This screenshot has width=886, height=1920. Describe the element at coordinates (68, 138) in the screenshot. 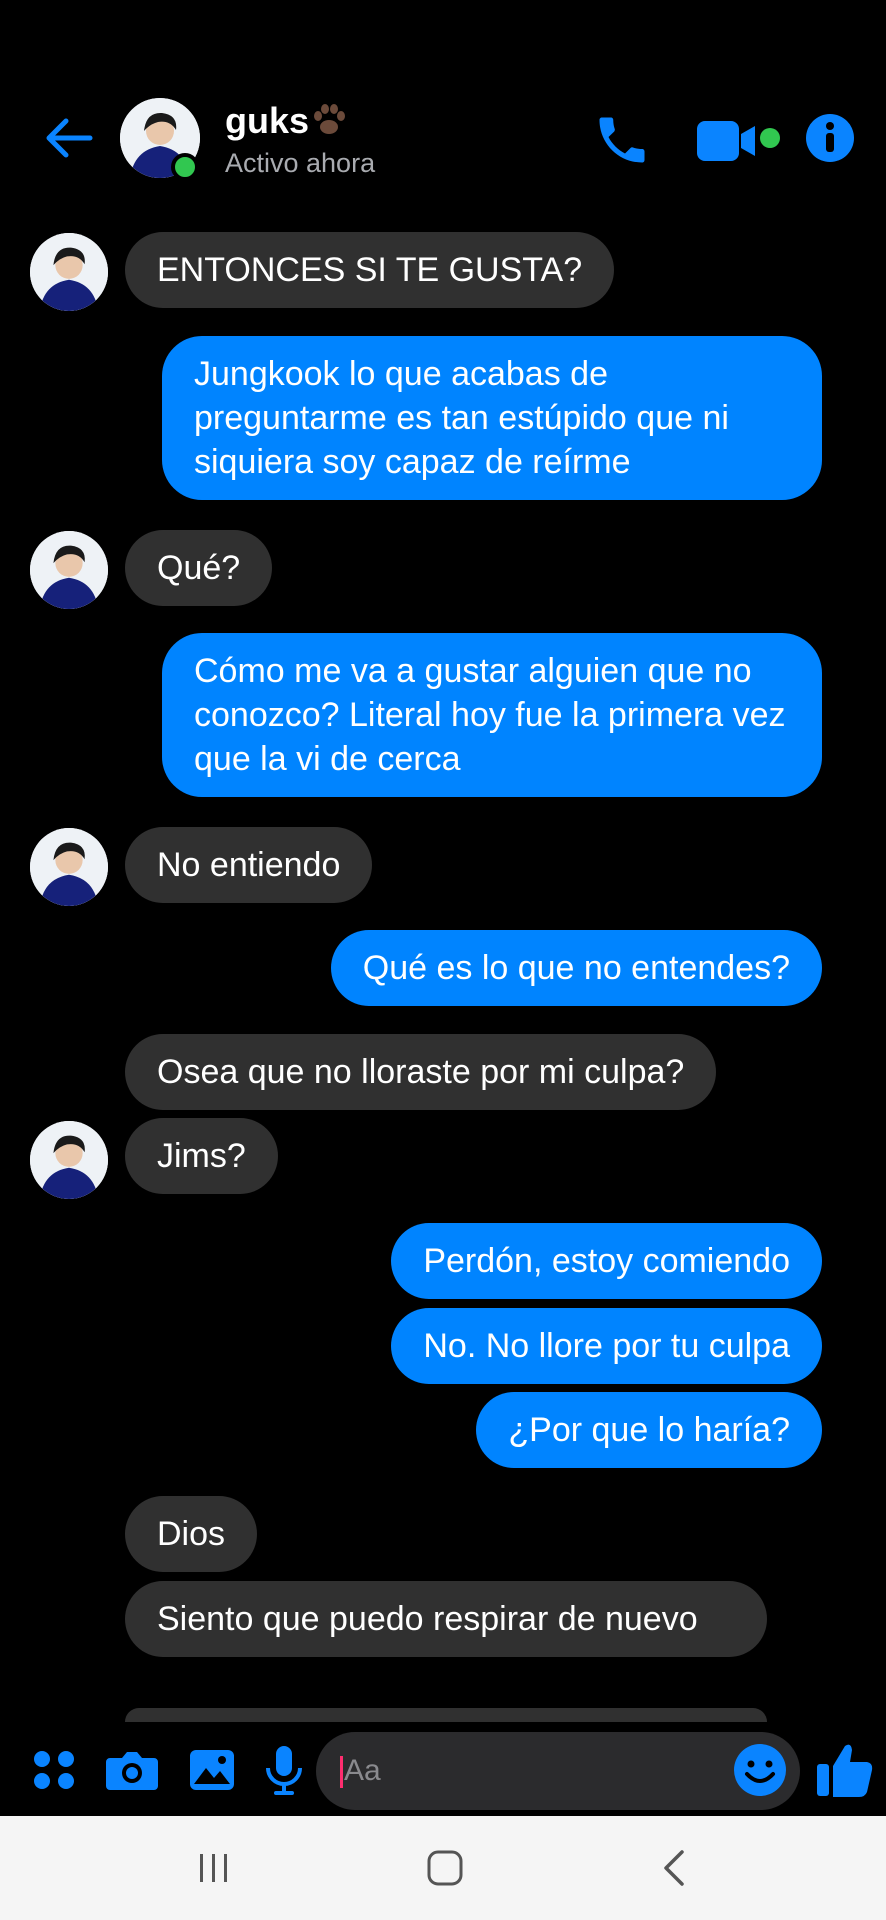

I see `back-arrow-icon` at that location.